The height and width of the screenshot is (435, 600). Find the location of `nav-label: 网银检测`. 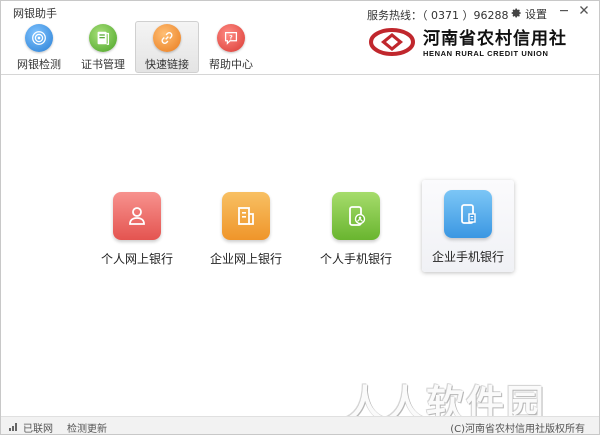

nav-label: 网银检测 is located at coordinates (39, 64).